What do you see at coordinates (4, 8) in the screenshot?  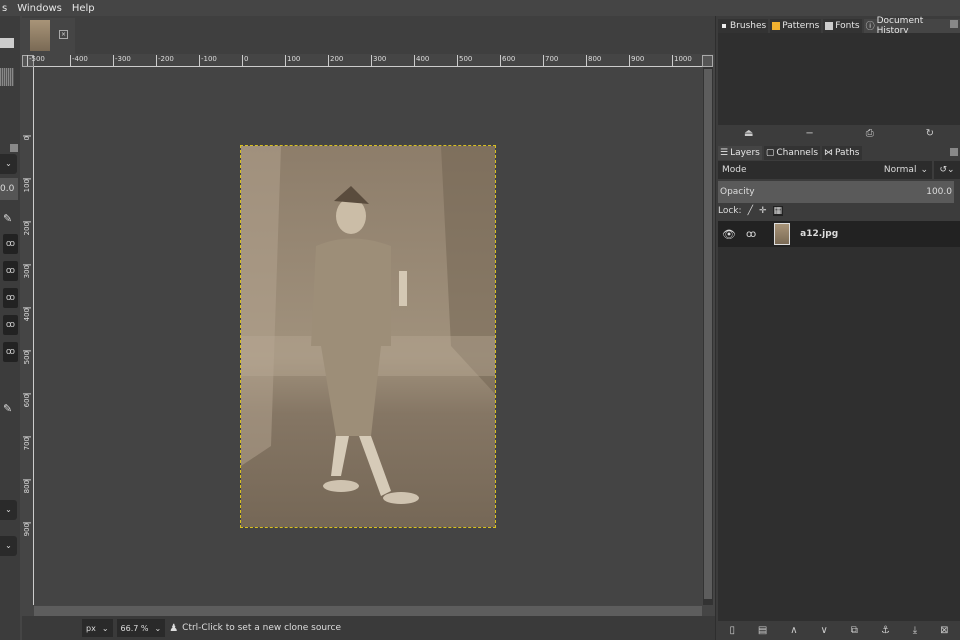 I see `menu-image: s` at bounding box center [4, 8].